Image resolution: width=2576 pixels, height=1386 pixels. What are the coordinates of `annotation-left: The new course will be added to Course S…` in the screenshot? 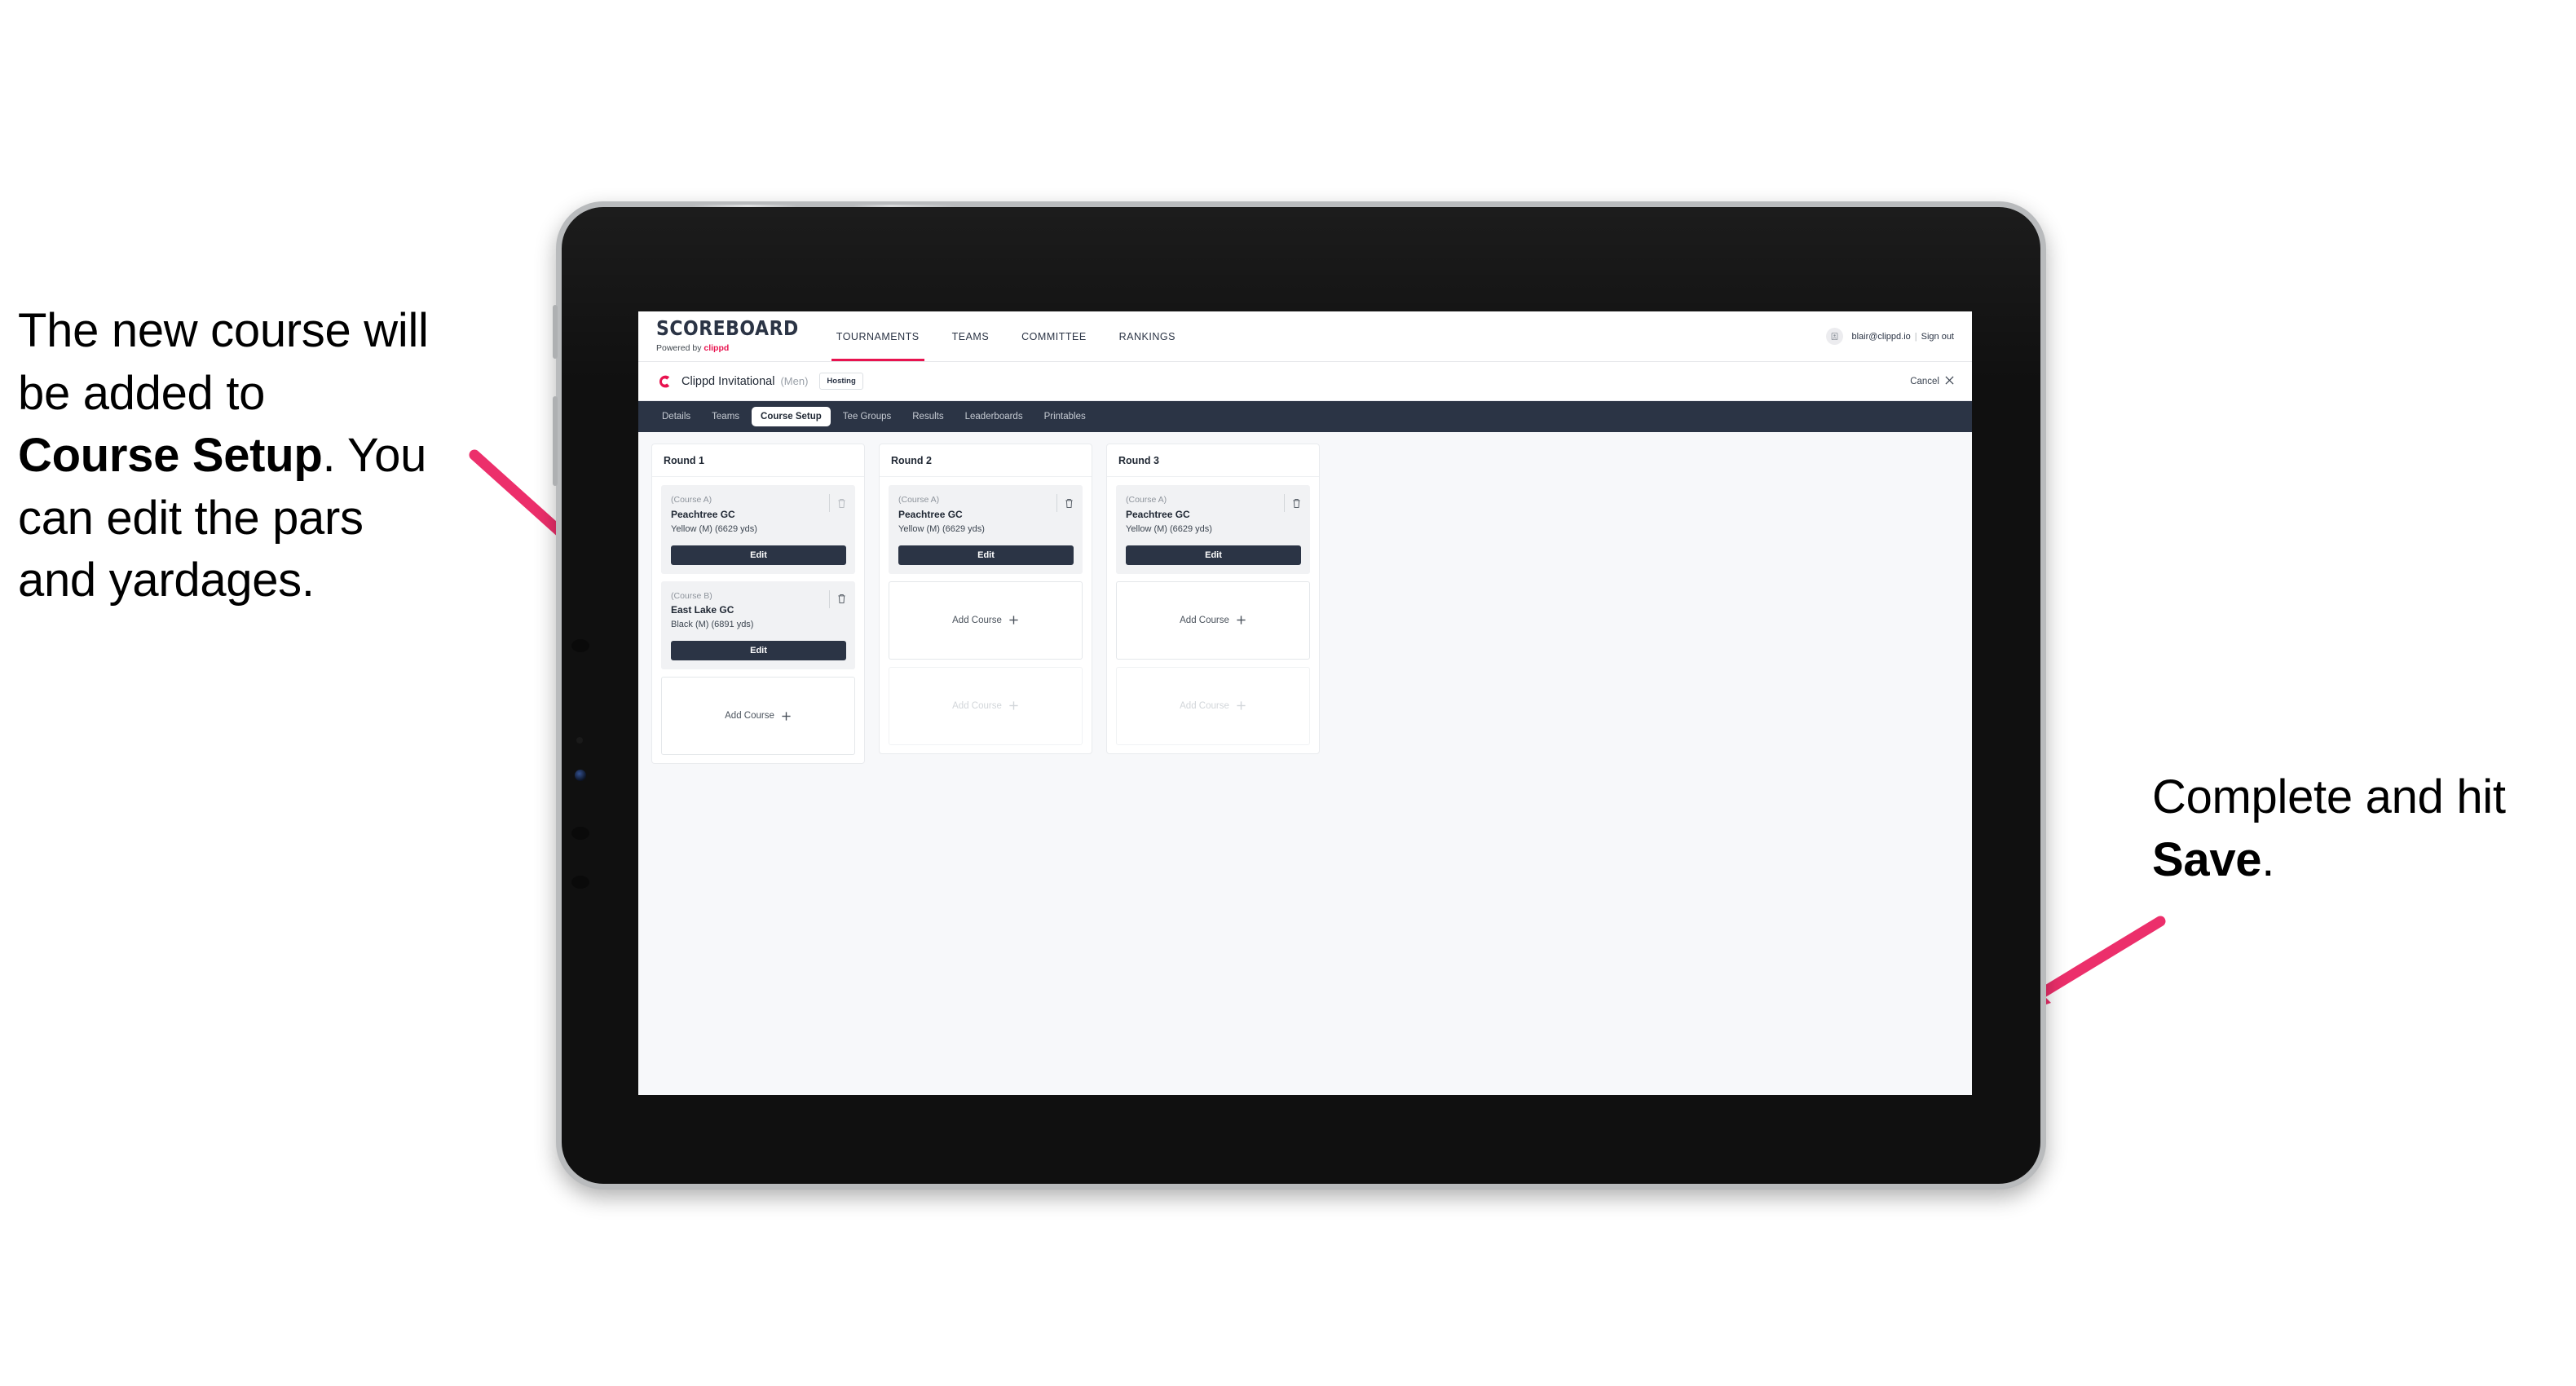 It's located at (226, 456).